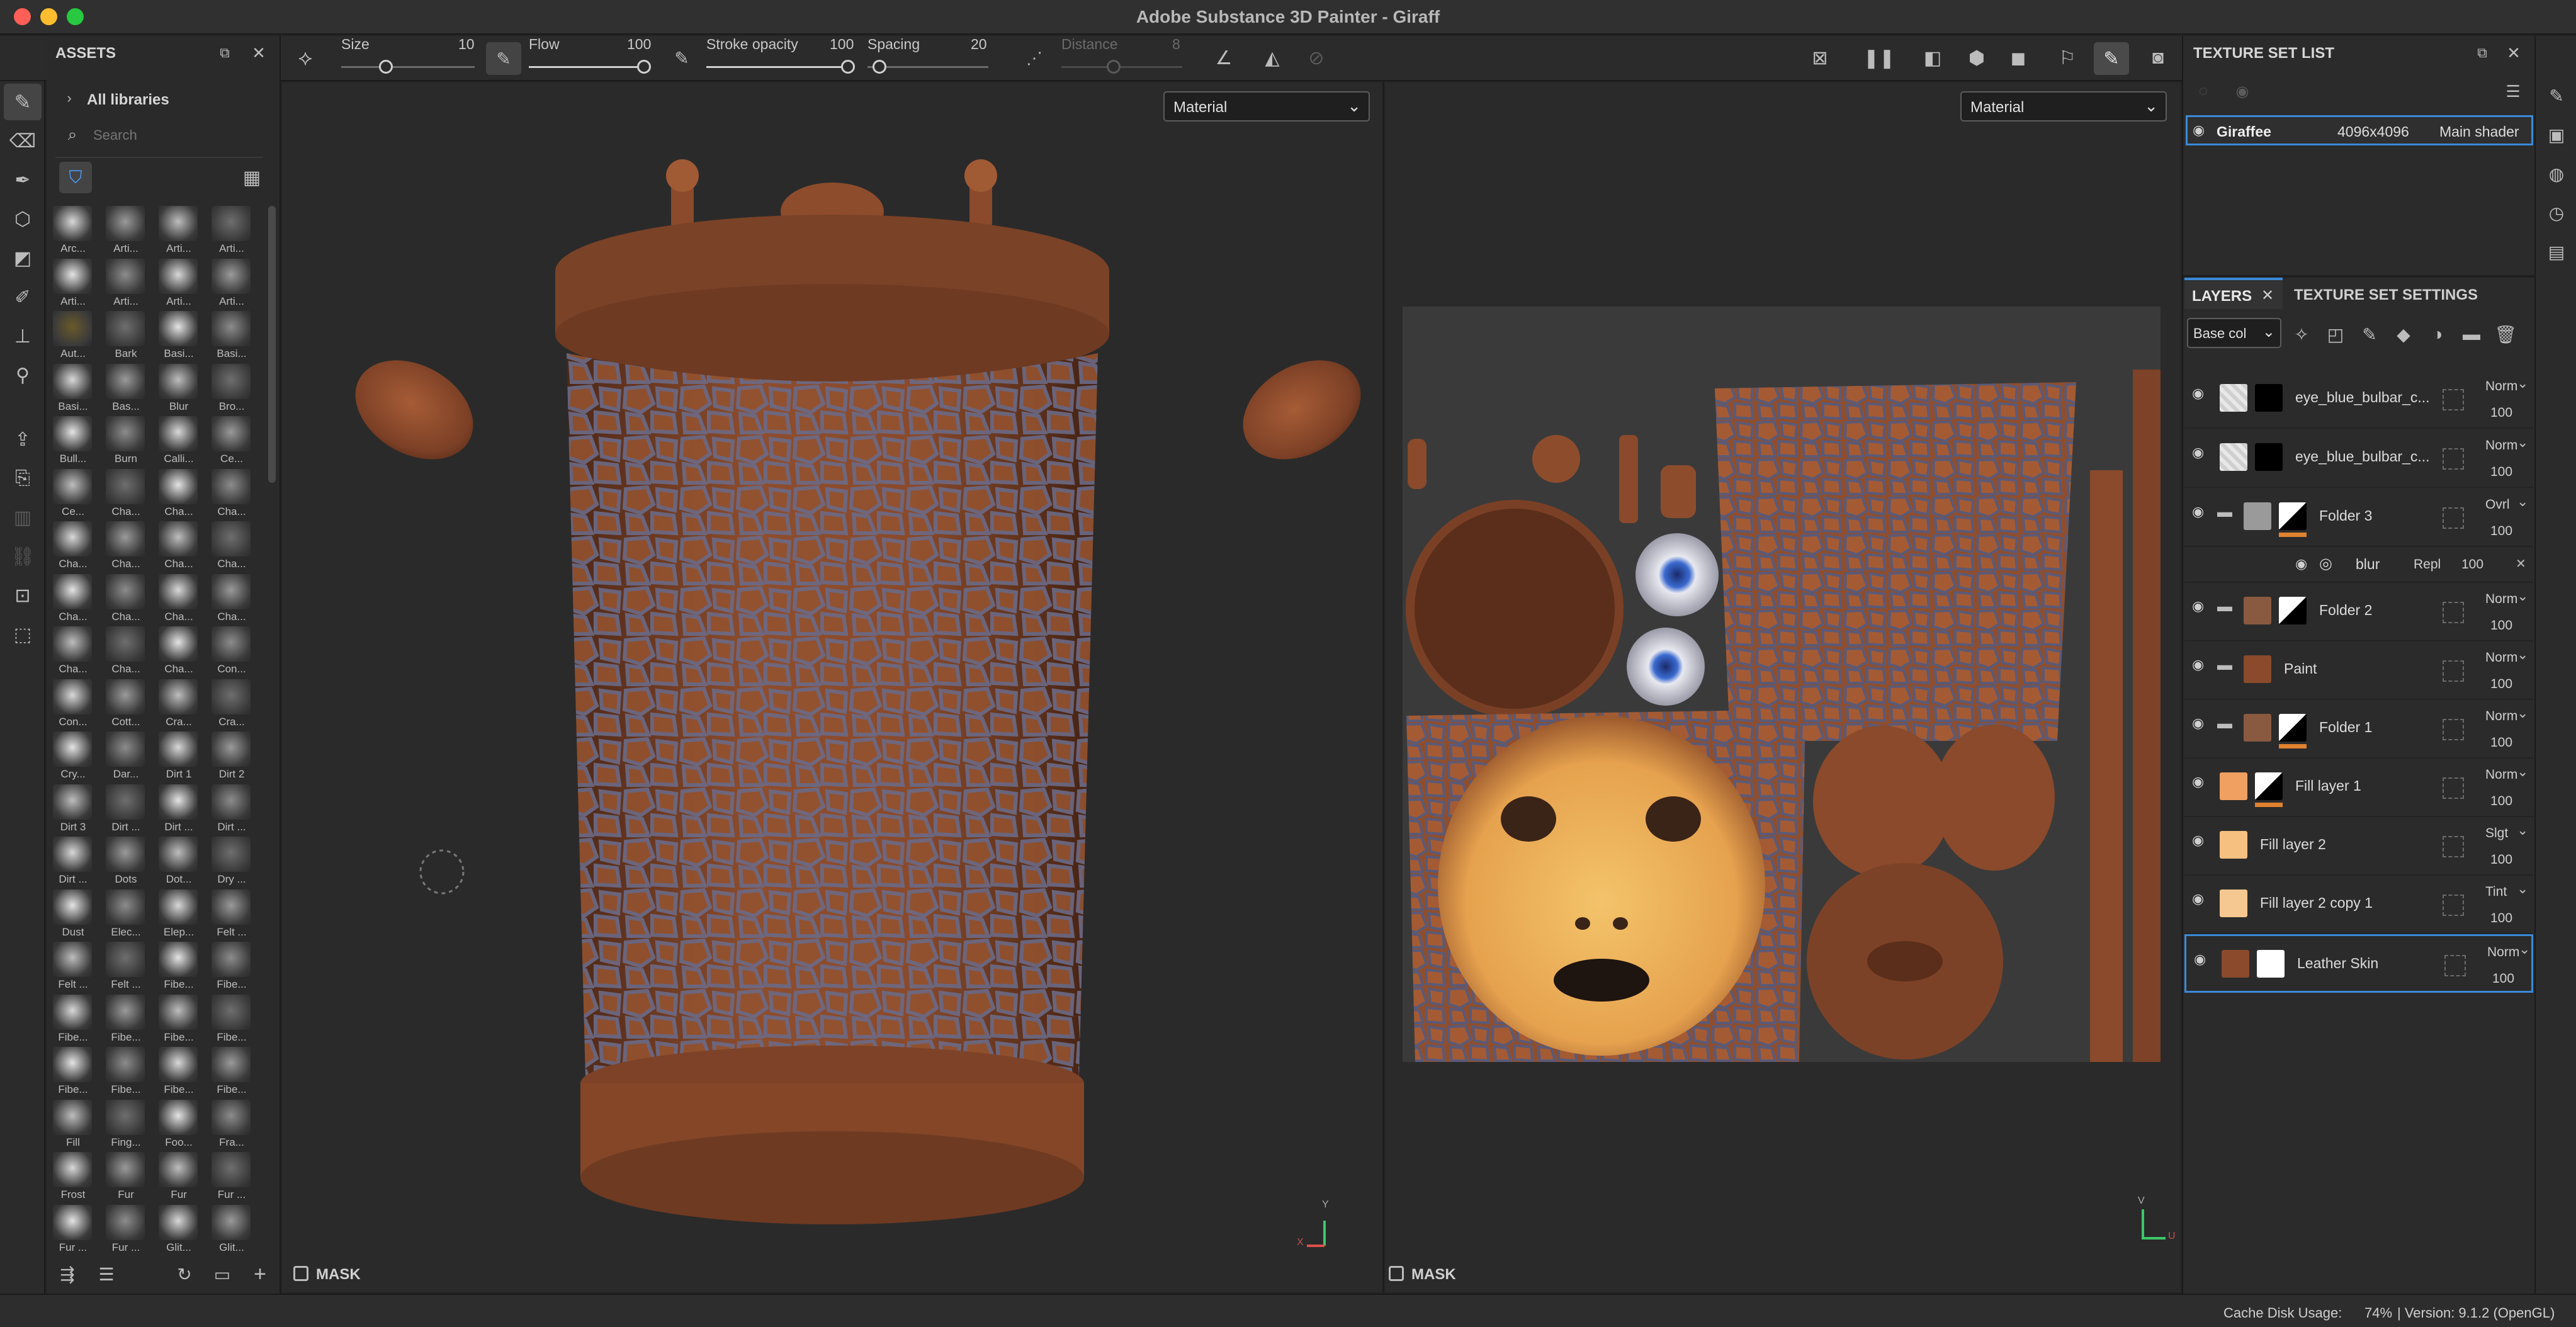 This screenshot has height=1327, width=2576. Describe the element at coordinates (184, 1274) in the screenshot. I see `refresh-icon: ↻` at that location.